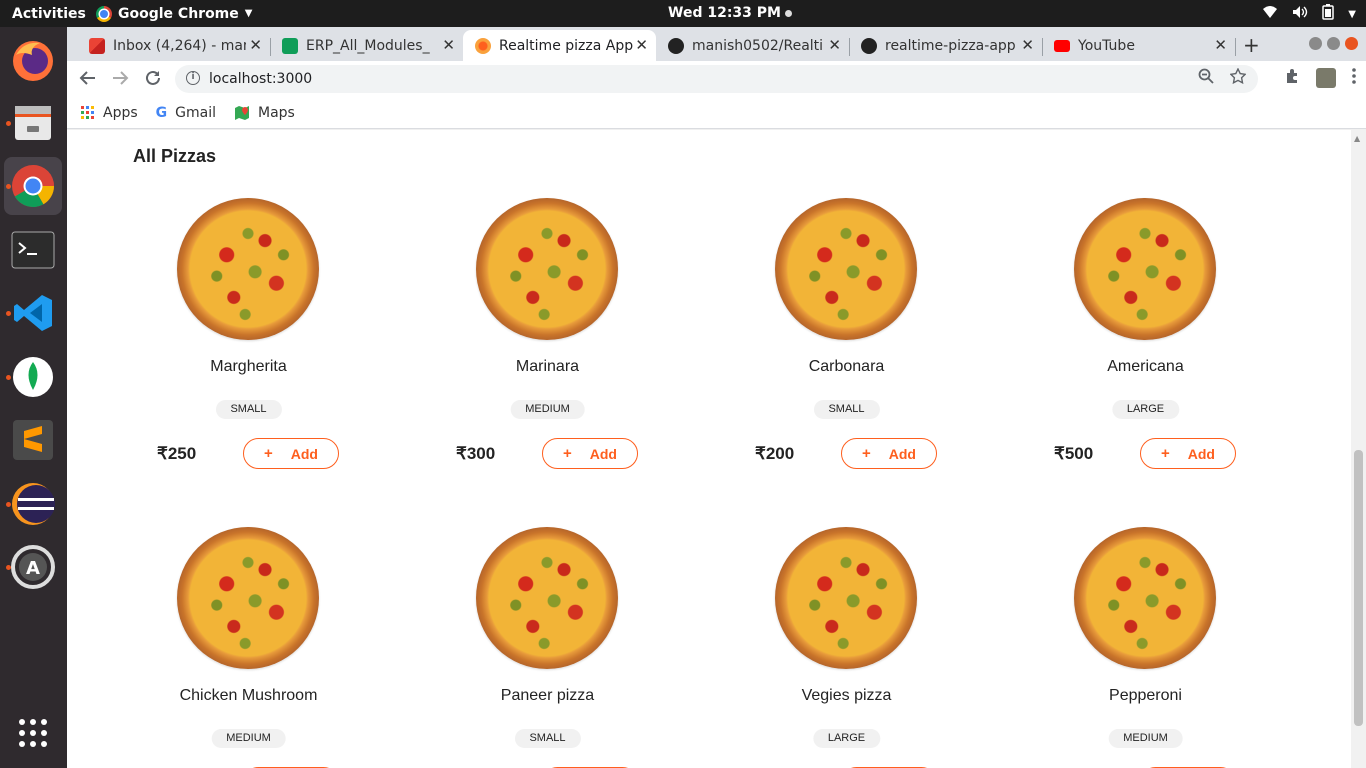 This screenshot has height=768, width=1366. I want to click on tab-erp: ERP_All_Modules_ ✕, so click(366, 45).